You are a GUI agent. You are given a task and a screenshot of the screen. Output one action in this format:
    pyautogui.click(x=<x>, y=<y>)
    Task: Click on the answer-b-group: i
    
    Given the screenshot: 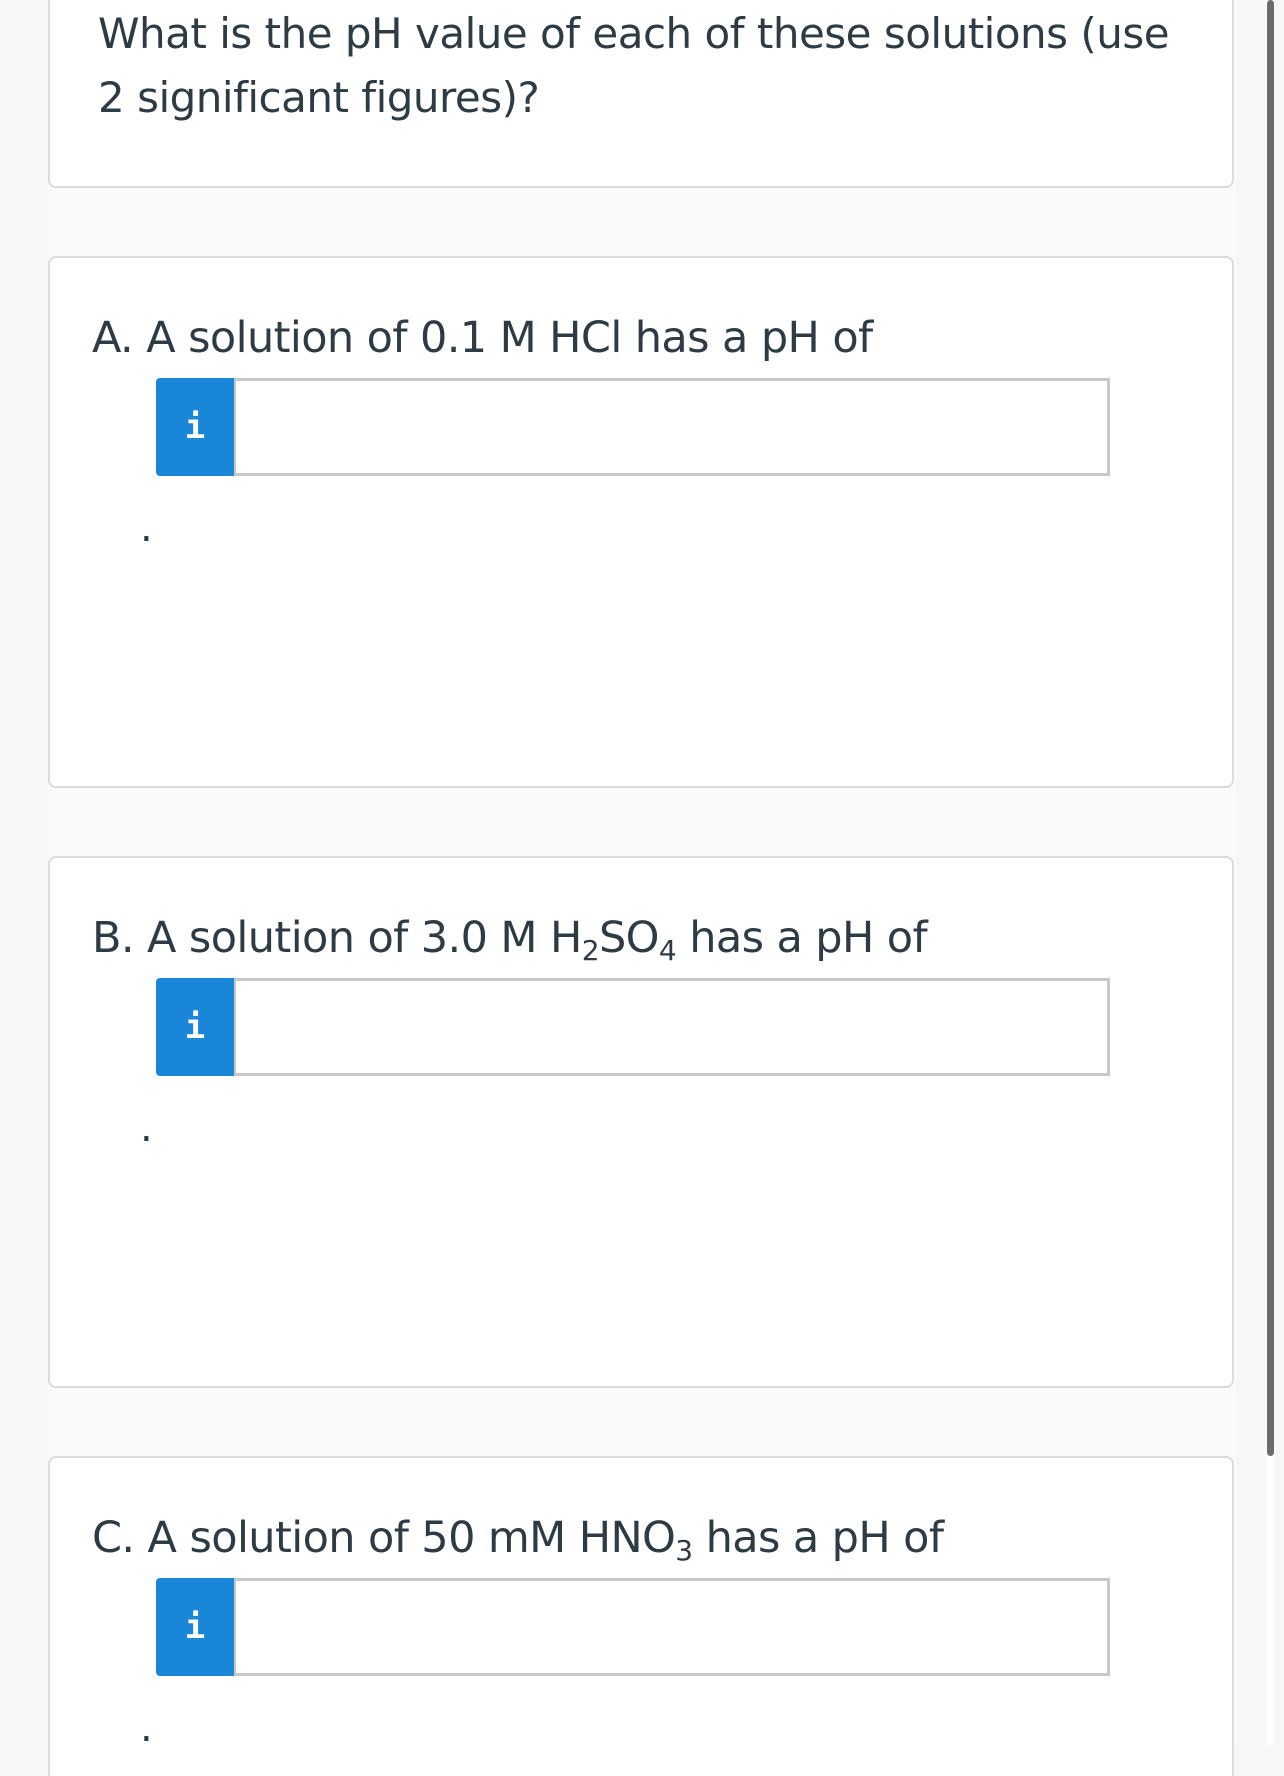 What is the action you would take?
    pyautogui.click(x=633, y=1027)
    